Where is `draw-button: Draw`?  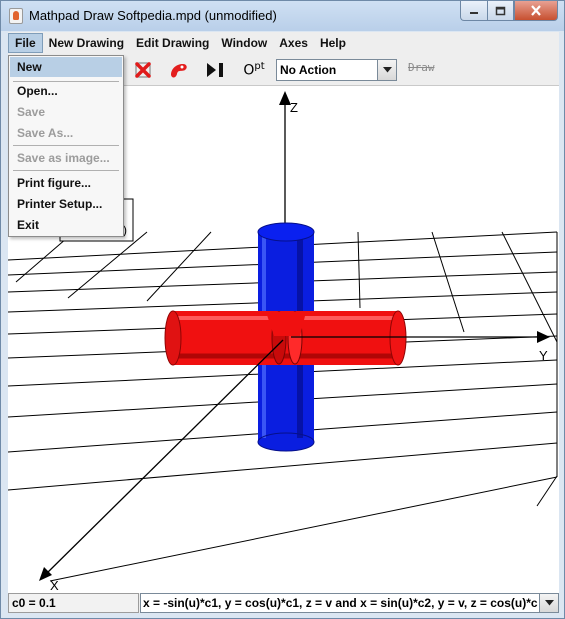 draw-button: Draw is located at coordinates (421, 67).